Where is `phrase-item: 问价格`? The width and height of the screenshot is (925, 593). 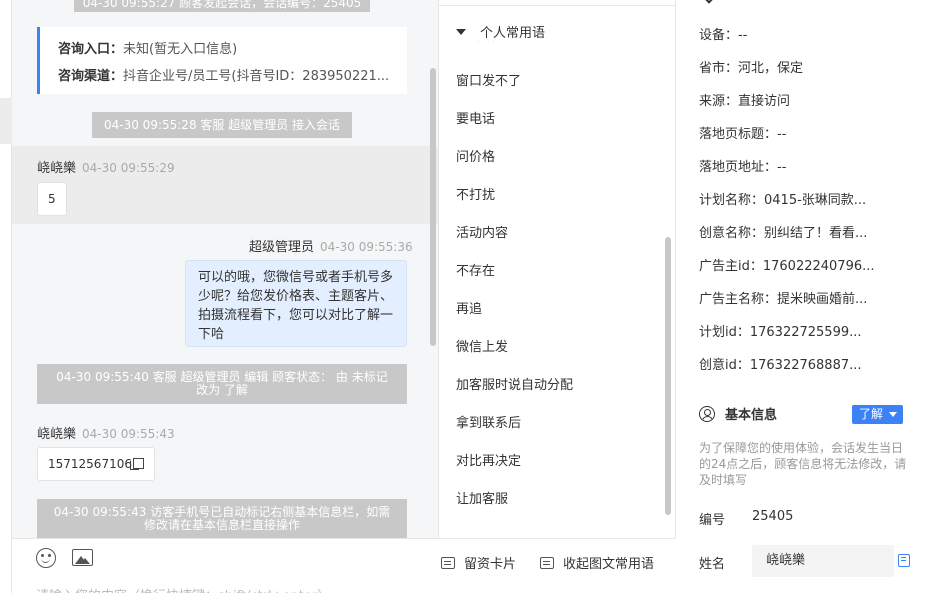
phrase-item: 问价格 is located at coordinates (475, 155).